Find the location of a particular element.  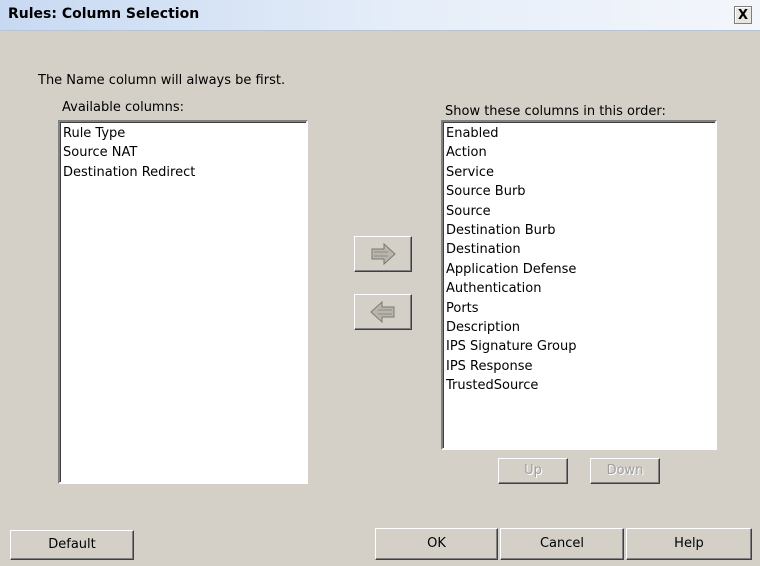

shown-column-item: Source is located at coordinates (579, 211).